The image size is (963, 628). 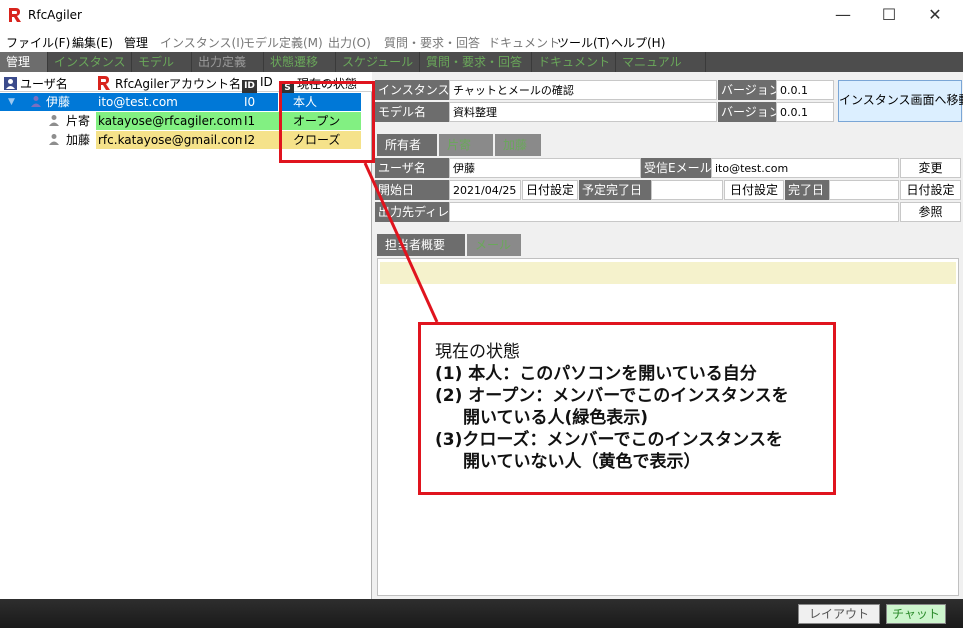 I want to click on done-date-set-button: 日付設定, so click(x=930, y=190).